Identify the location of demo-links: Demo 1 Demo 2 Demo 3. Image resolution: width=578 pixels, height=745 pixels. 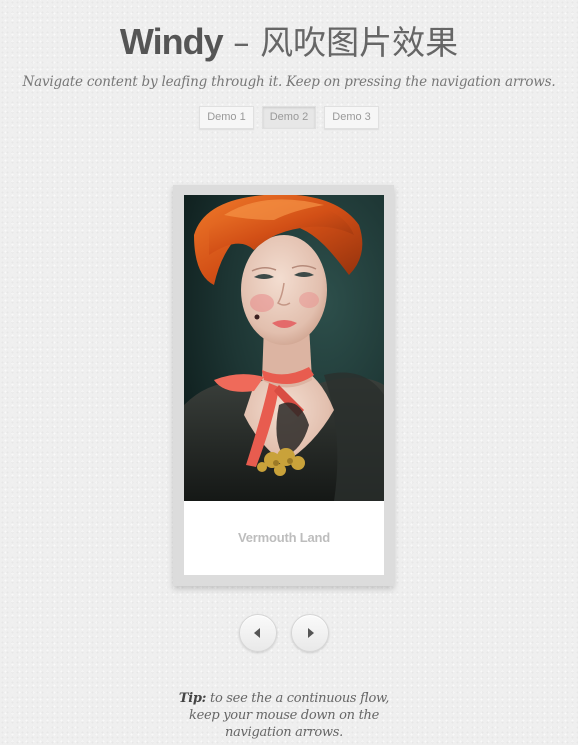
(289, 117).